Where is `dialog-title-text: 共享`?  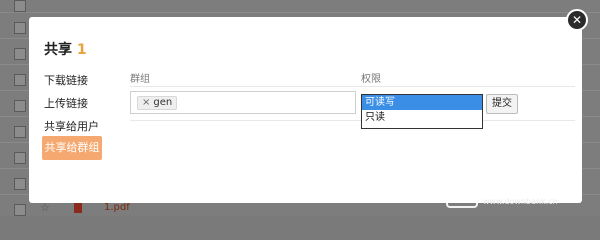
dialog-title-text: 共享 is located at coordinates (58, 50).